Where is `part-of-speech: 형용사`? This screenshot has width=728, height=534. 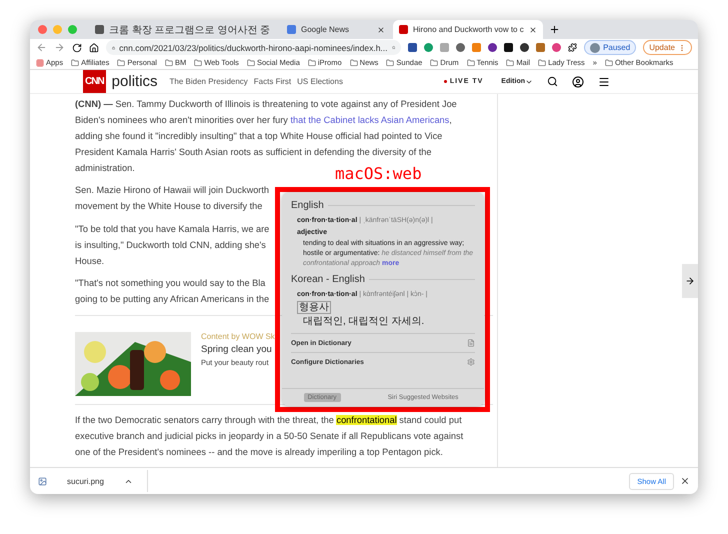
part-of-speech: 형용사 is located at coordinates (314, 307).